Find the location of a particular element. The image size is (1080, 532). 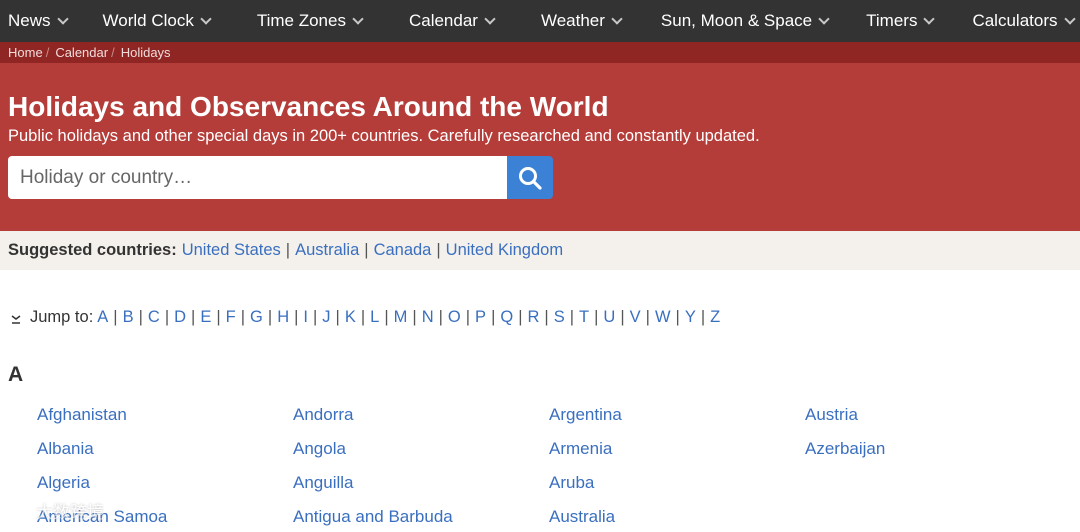

jump-letter-u: U is located at coordinates (609, 317).